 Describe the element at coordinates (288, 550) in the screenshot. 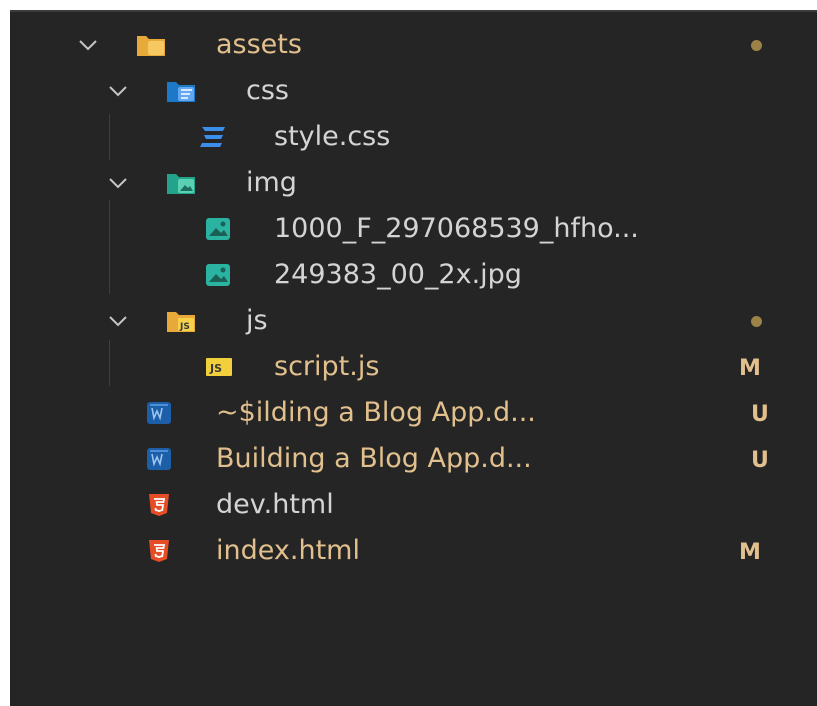

I see `tree-item-label: index.html` at that location.